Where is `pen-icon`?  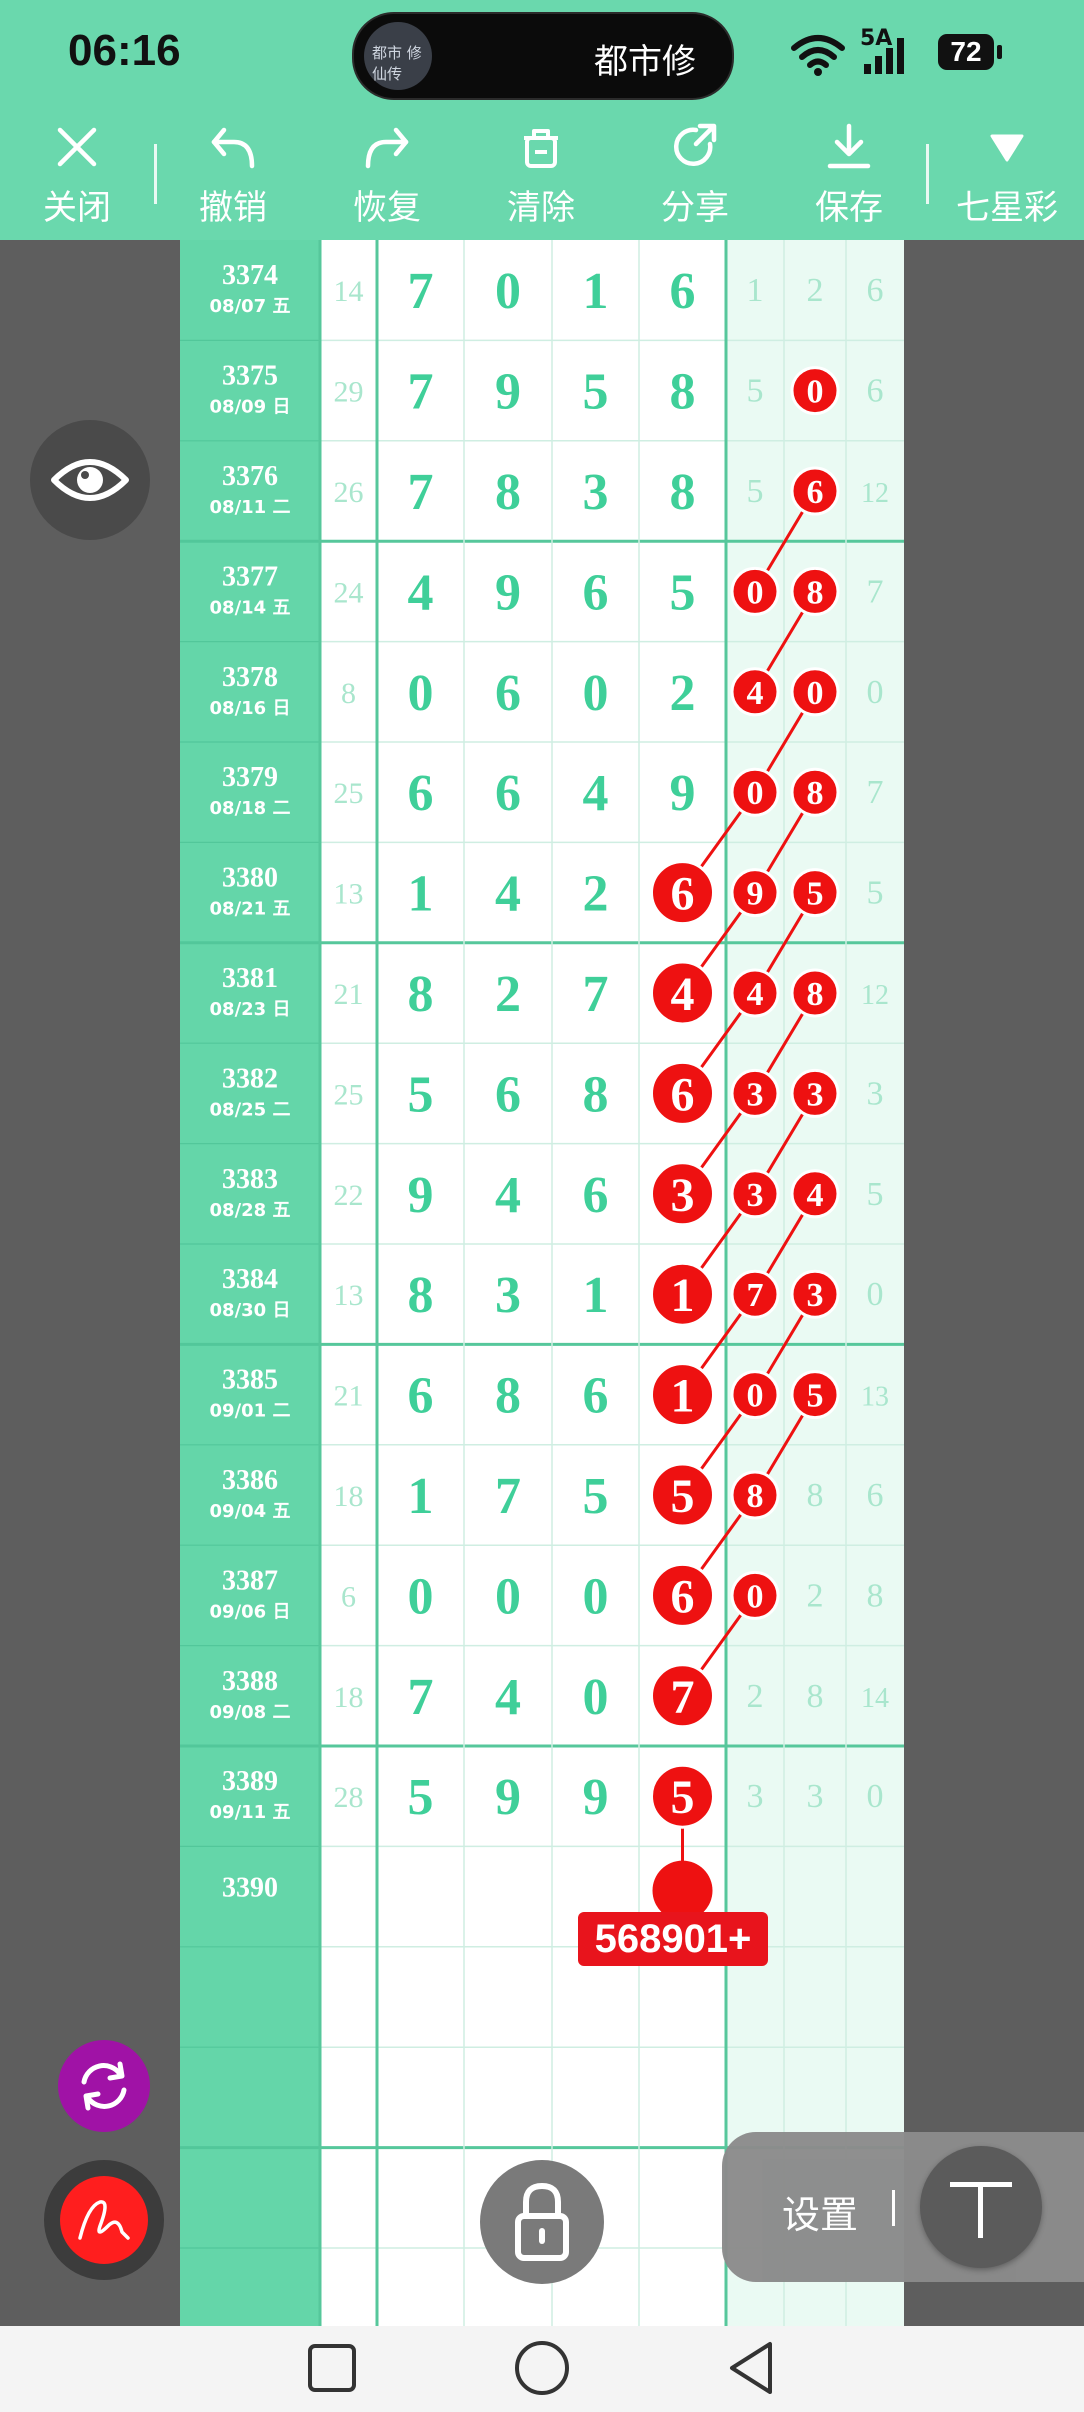
pen-icon is located at coordinates (104, 2220).